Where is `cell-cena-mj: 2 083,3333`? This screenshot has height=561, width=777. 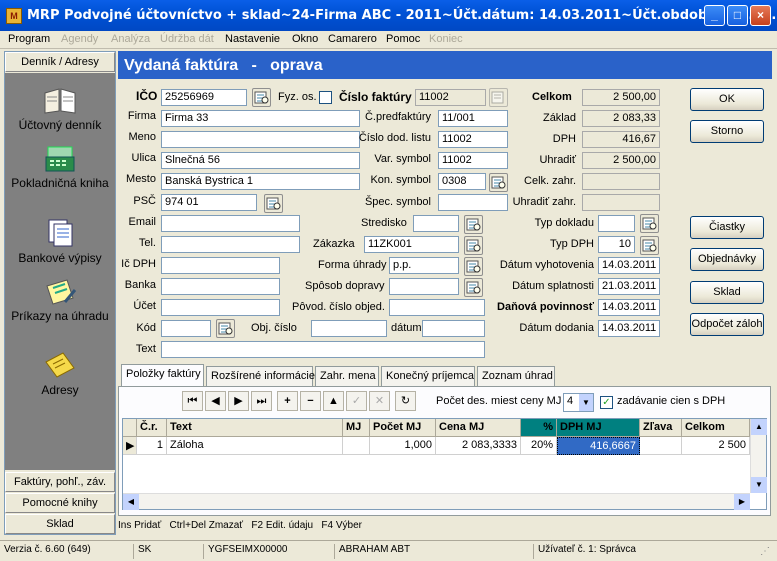
cell-cena-mj: 2 083,3333 is located at coordinates (478, 446).